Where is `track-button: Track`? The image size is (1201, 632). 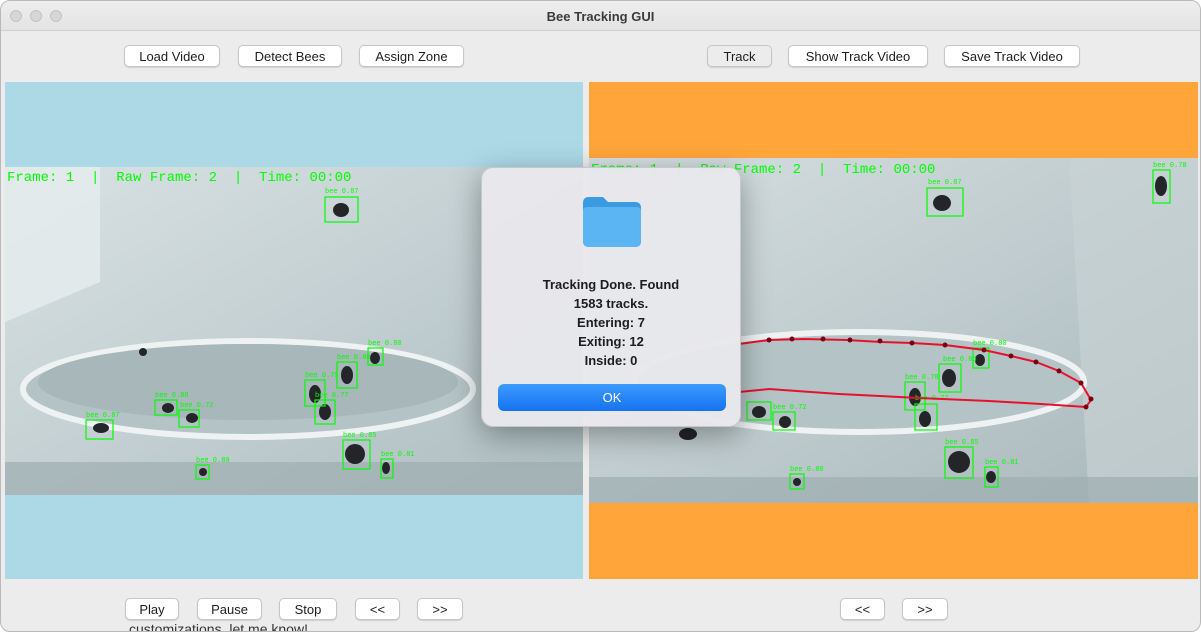
track-button: Track is located at coordinates (739, 56).